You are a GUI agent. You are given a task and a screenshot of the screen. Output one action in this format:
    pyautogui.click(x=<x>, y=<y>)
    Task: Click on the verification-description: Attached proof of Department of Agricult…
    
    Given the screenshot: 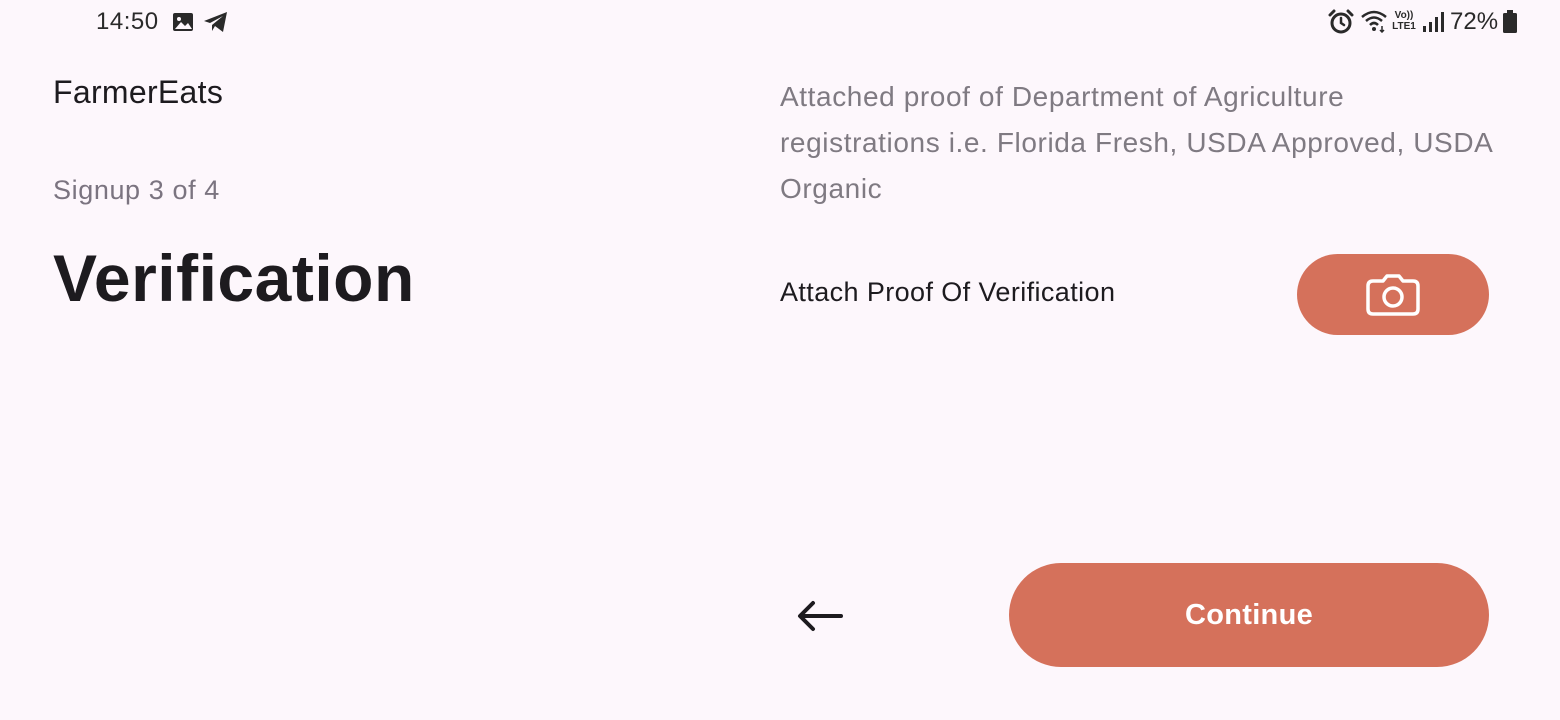 What is the action you would take?
    pyautogui.click(x=1136, y=142)
    